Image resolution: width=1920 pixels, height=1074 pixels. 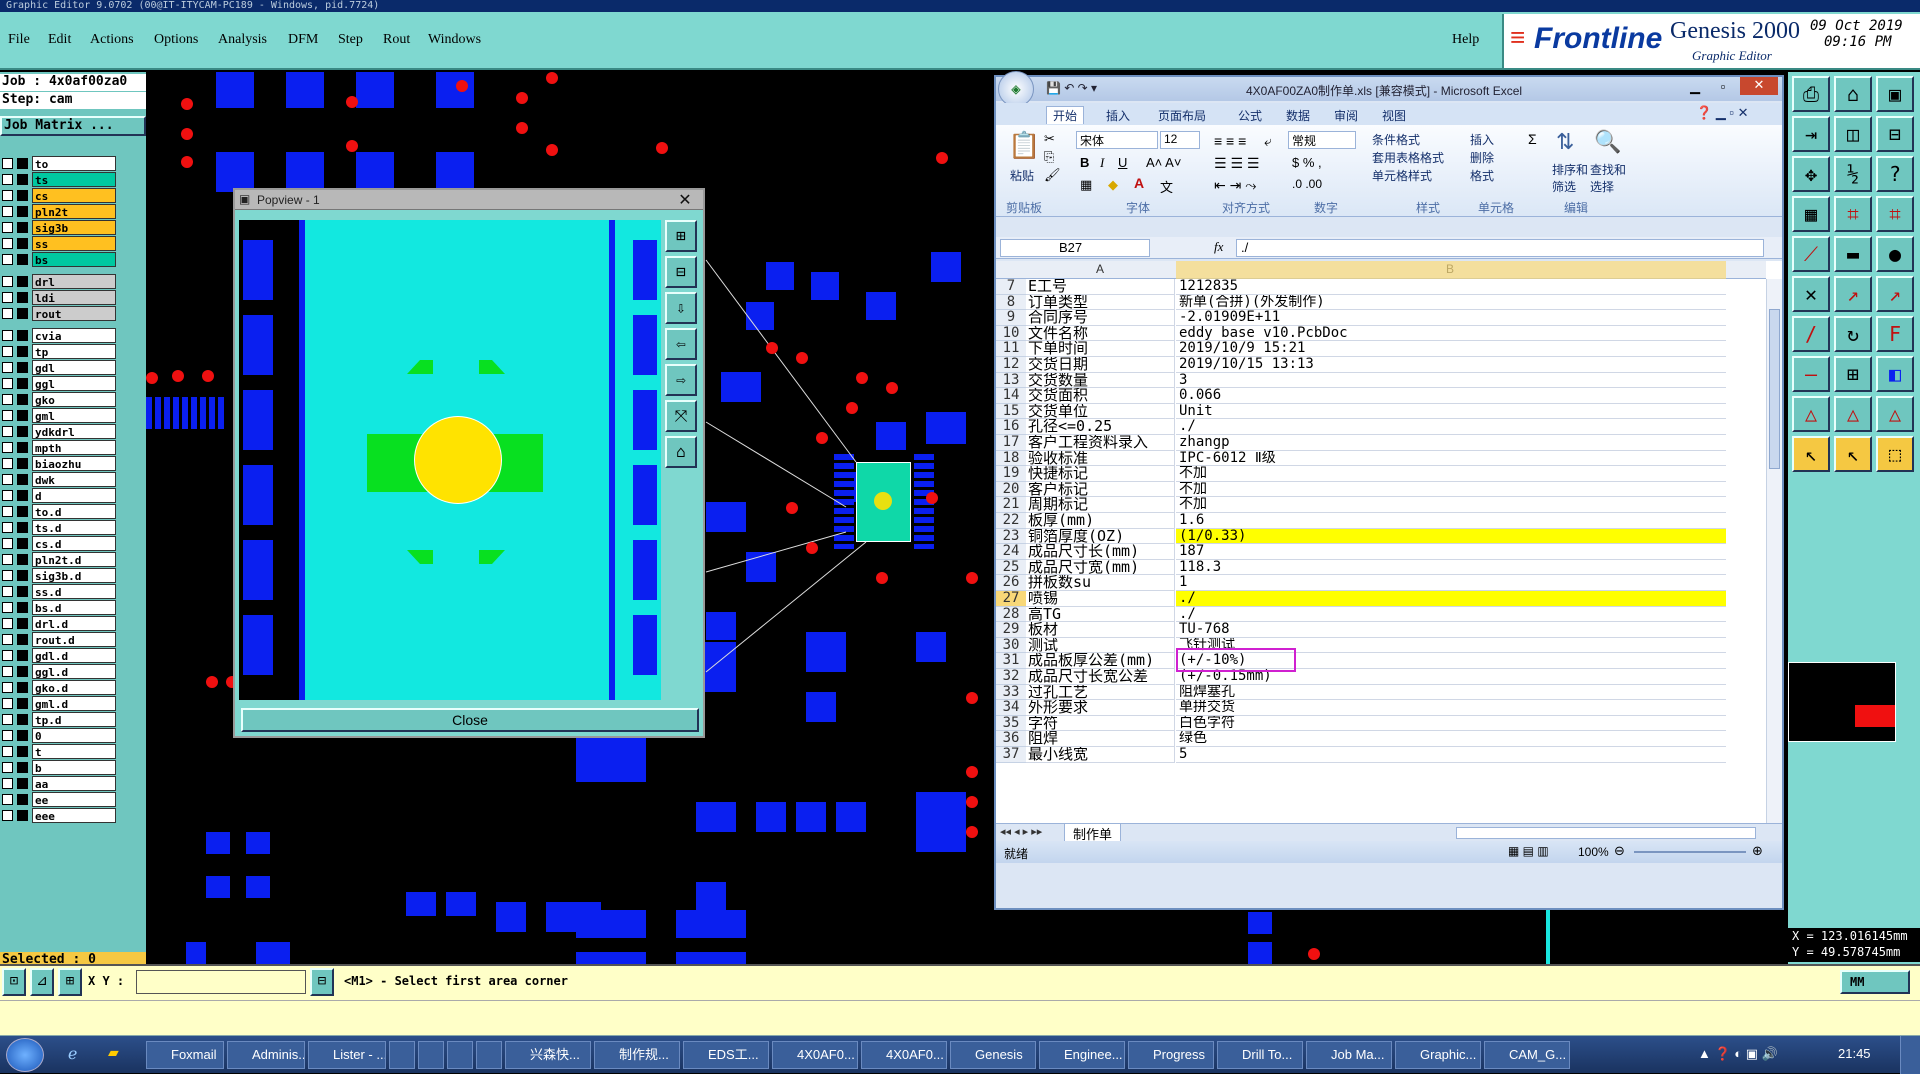 What do you see at coordinates (1482, 139) in the screenshot?
I see `insert-cells-button: 插入` at bounding box center [1482, 139].